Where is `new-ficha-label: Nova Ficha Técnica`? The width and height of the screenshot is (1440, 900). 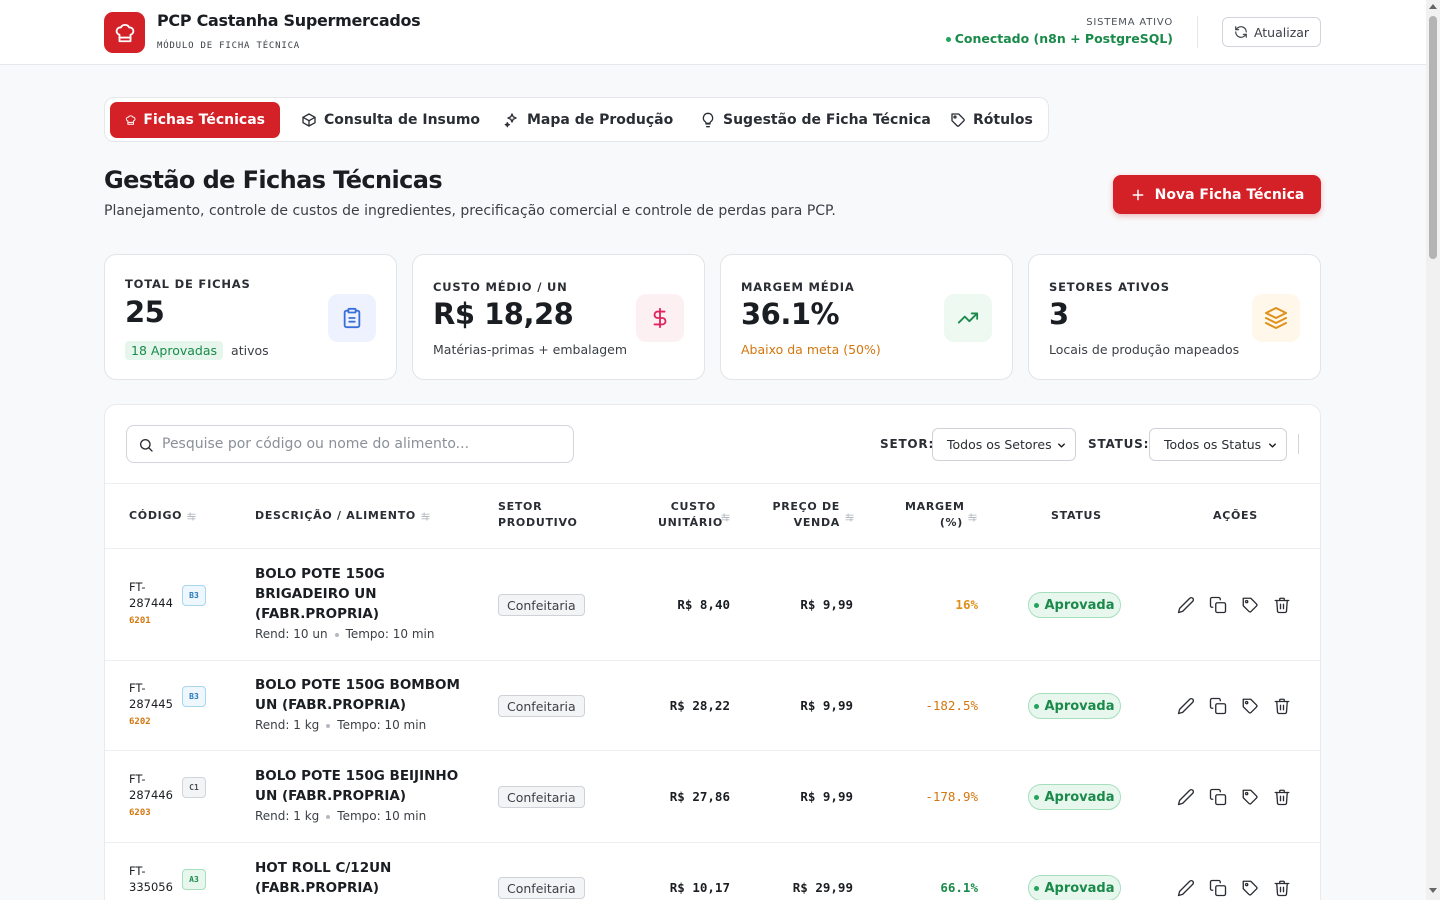
new-ficha-label: Nova Ficha Técnica is located at coordinates (1229, 194).